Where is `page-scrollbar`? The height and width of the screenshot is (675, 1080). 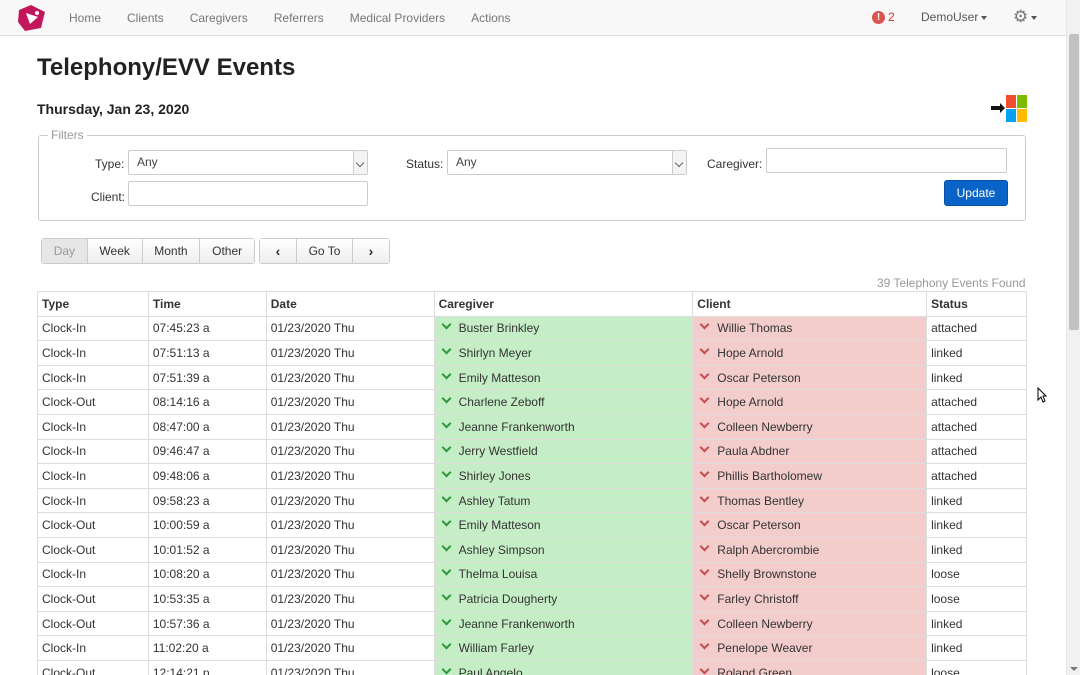
page-scrollbar is located at coordinates (1073, 337).